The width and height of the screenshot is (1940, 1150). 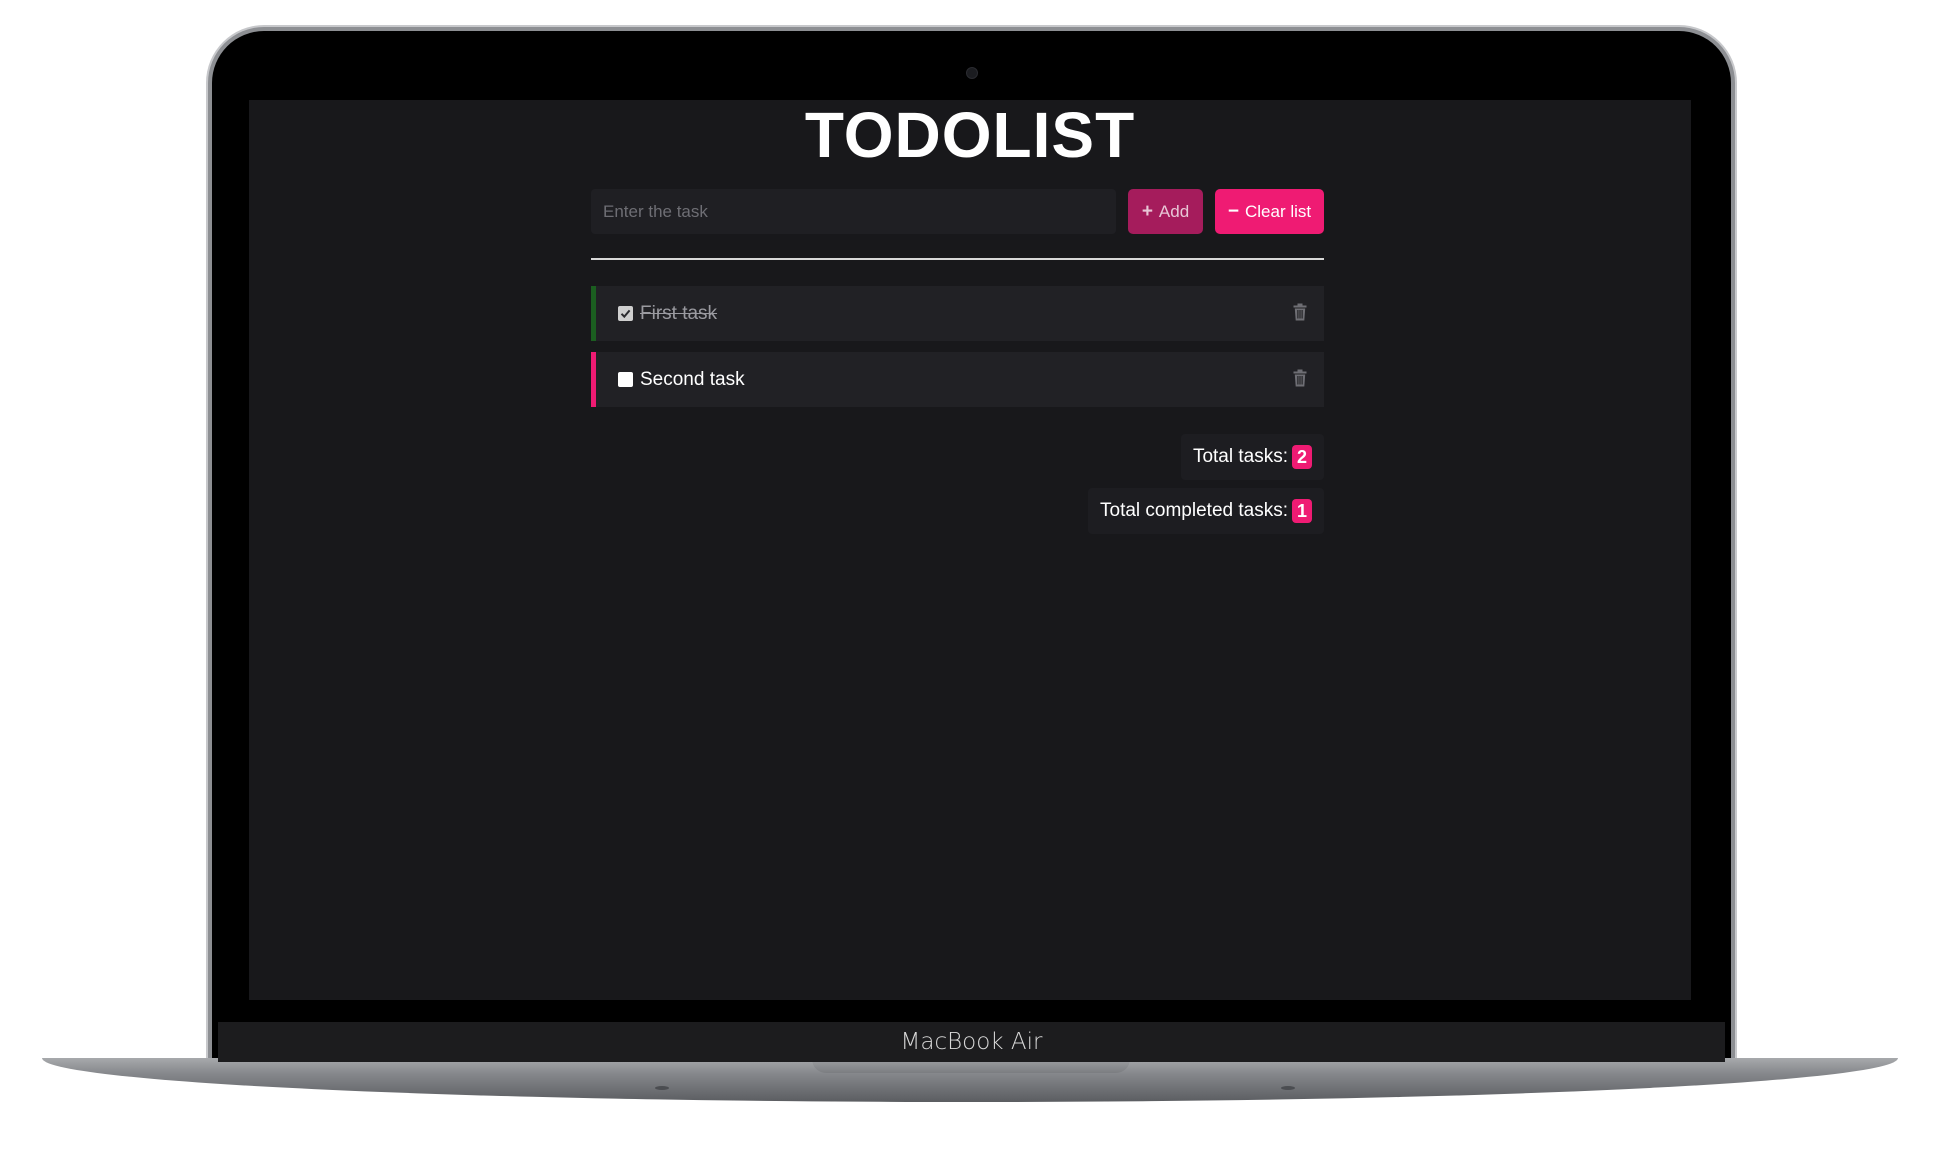 What do you see at coordinates (1301, 511) in the screenshot?
I see `completed-tasks-badge: 1` at bounding box center [1301, 511].